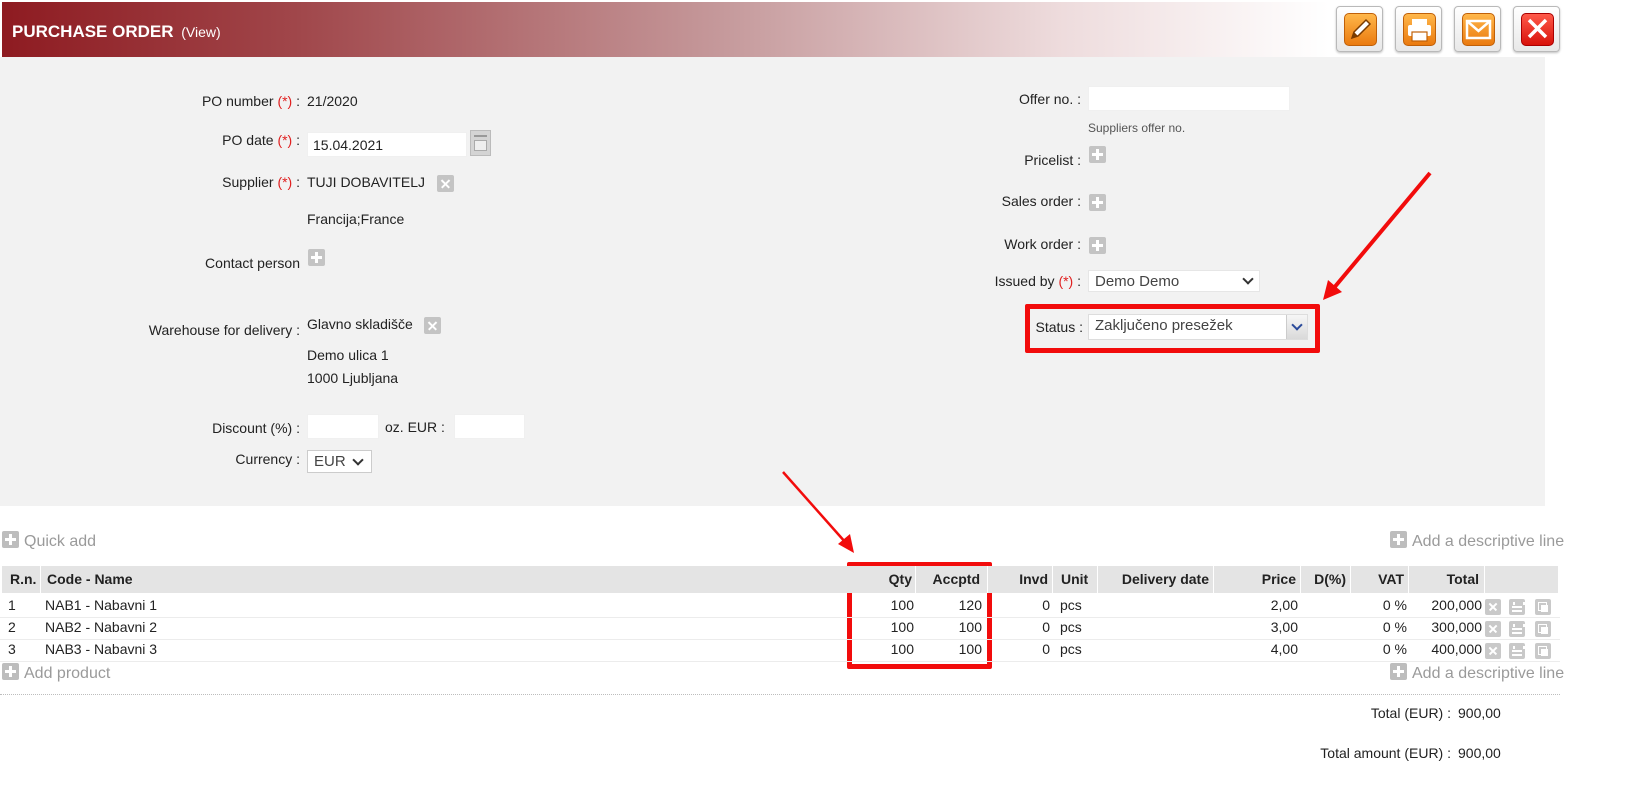 This screenshot has width=1625, height=795. What do you see at coordinates (1477, 673) in the screenshot?
I see `add-descriptive-line-link-bottom: Add a descriptive line` at bounding box center [1477, 673].